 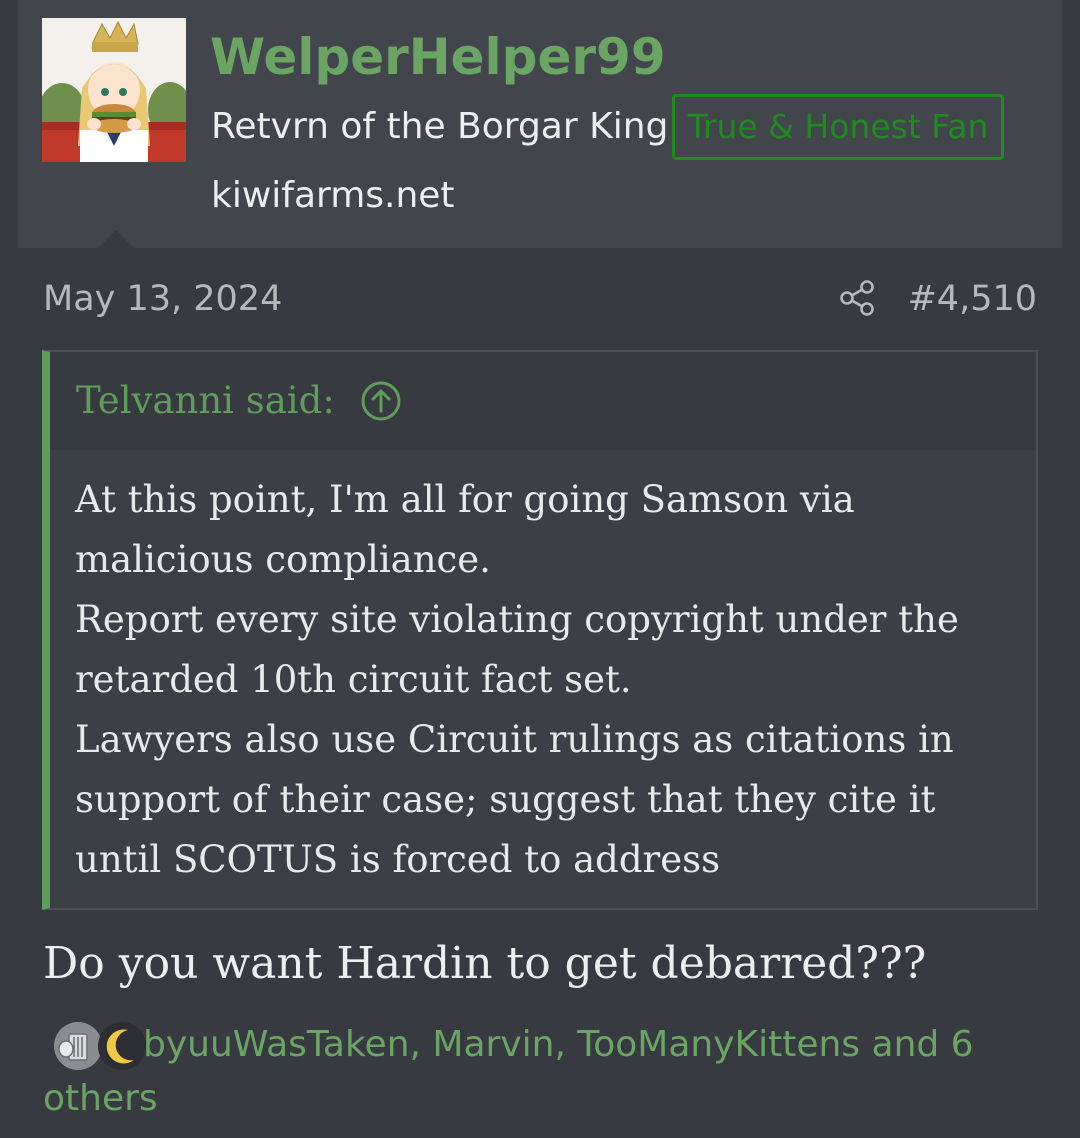 I want to click on user-site: kiwifarms.net, so click(x=333, y=195).